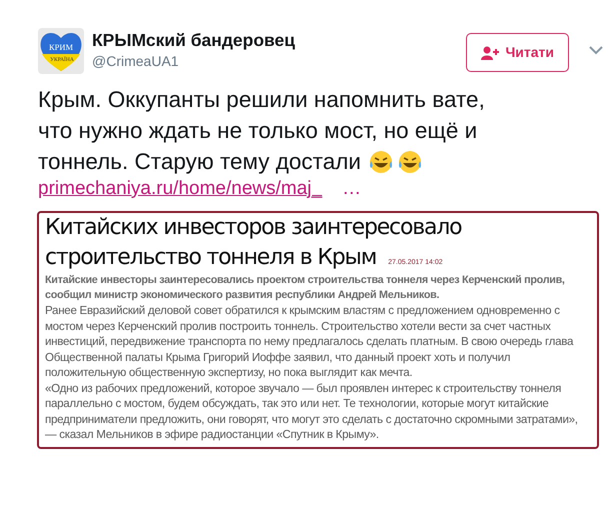 The height and width of the screenshot is (511, 610). Describe the element at coordinates (194, 40) in the screenshot. I see `author-name: КРЫМский бандеровец` at that location.